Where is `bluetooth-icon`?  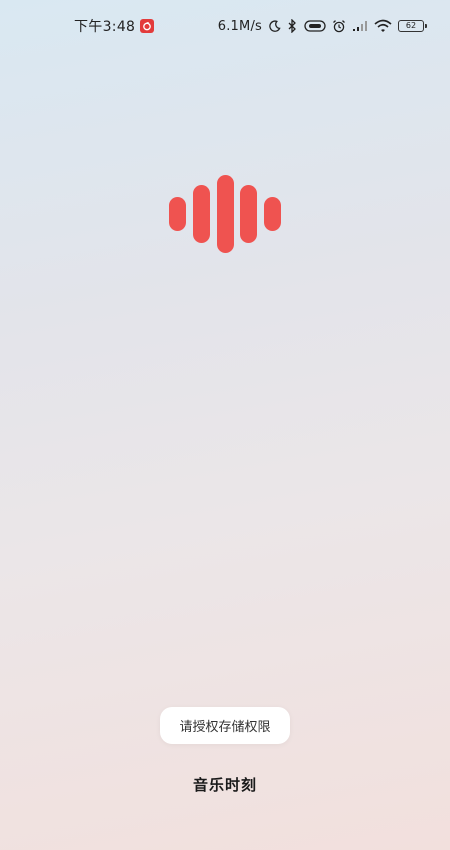
bluetooth-icon is located at coordinates (292, 26).